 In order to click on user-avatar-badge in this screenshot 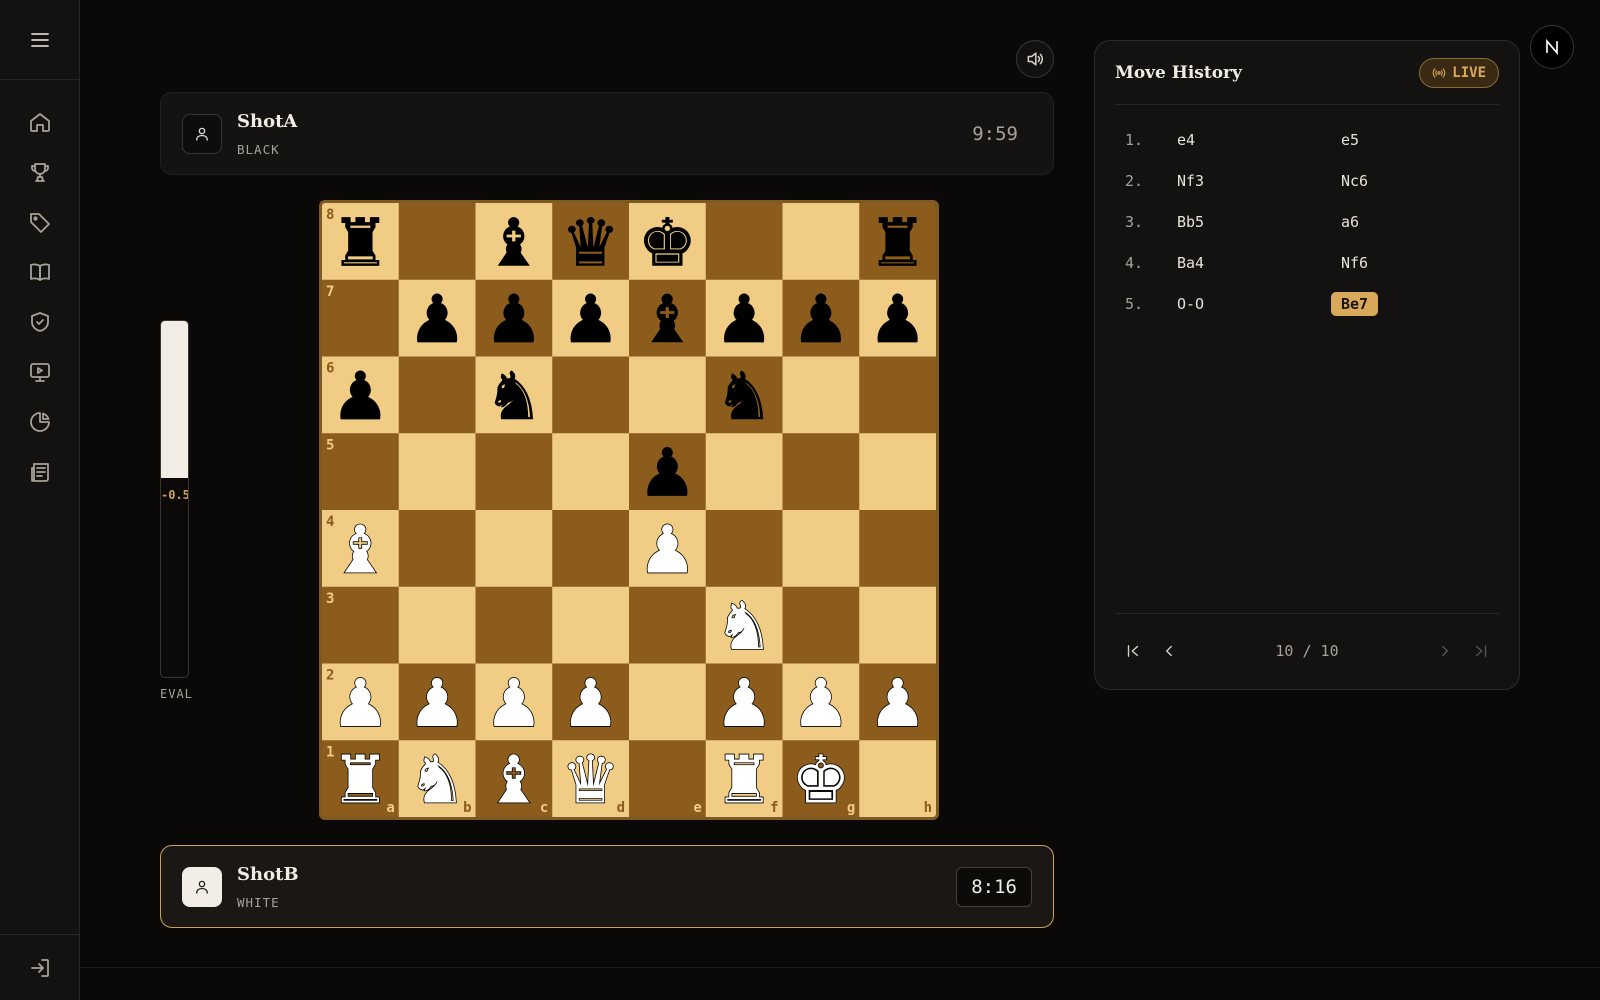, I will do `click(202, 886)`.